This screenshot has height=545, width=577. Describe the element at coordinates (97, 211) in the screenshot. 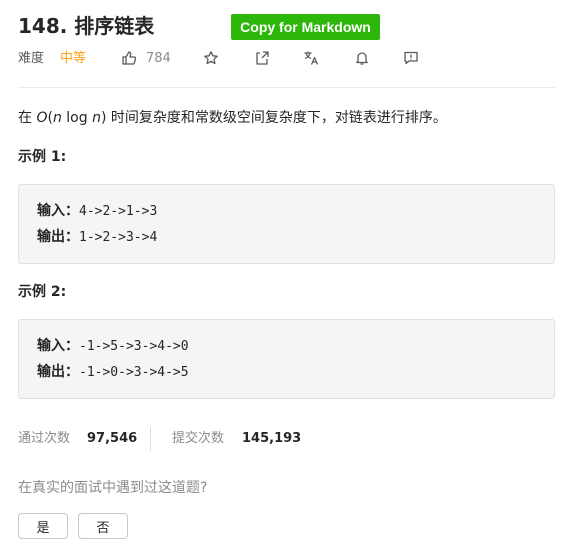

I see `example-input: 输入：4->2->1->3` at that location.